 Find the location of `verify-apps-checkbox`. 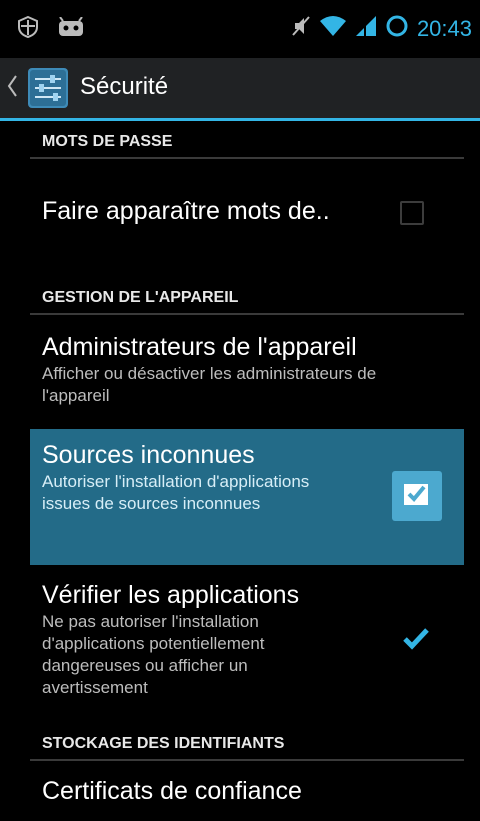

verify-apps-checkbox is located at coordinates (416, 641).